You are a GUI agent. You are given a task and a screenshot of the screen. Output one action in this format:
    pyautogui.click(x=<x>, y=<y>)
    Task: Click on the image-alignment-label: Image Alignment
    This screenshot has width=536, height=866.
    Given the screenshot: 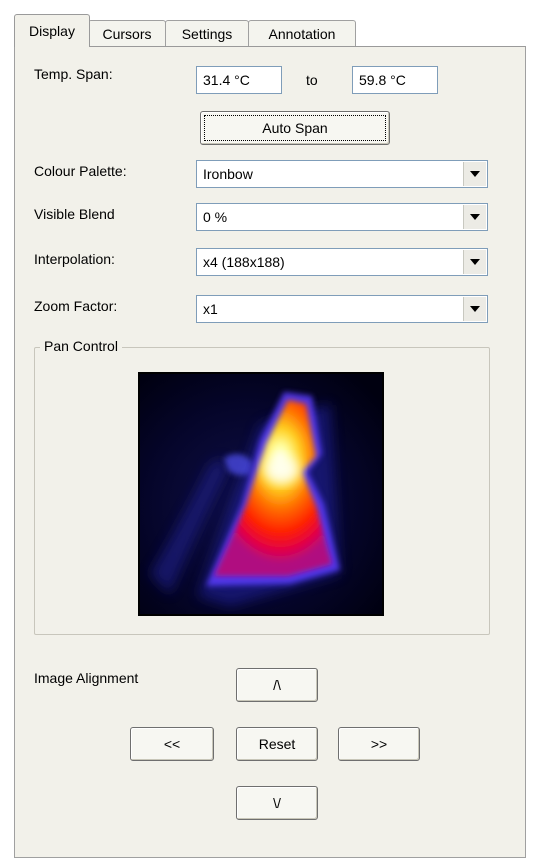 What is the action you would take?
    pyautogui.click(x=86, y=678)
    